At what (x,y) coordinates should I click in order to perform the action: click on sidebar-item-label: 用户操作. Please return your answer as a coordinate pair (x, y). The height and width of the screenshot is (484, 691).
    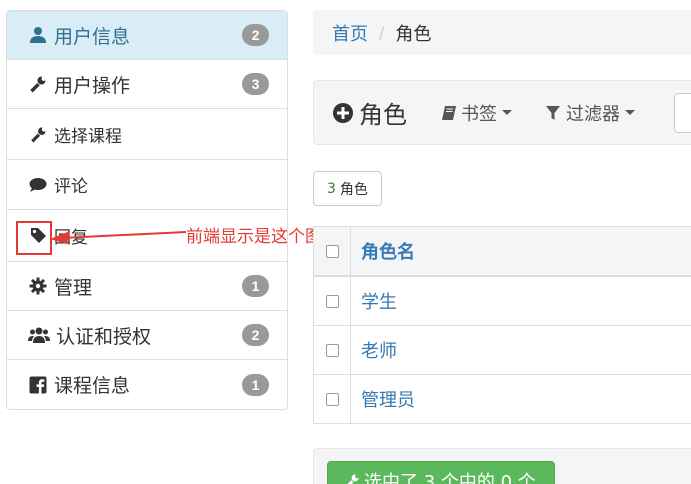
    Looking at the image, I should click on (92, 85).